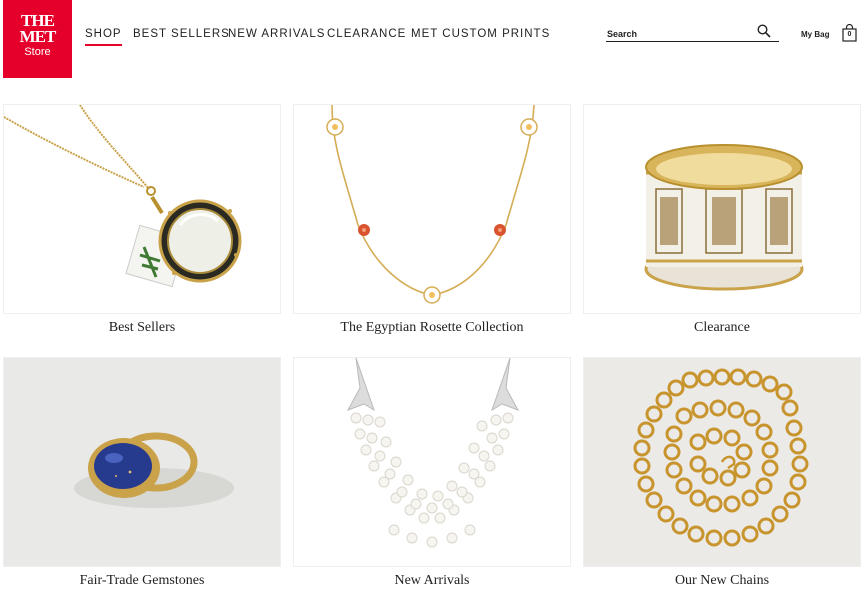 The image size is (865, 594). I want to click on logo-line-3: Store, so click(37, 52).